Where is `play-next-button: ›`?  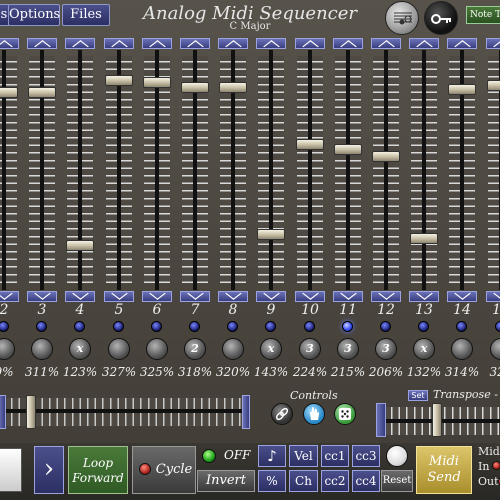 play-next-button: › is located at coordinates (49, 470).